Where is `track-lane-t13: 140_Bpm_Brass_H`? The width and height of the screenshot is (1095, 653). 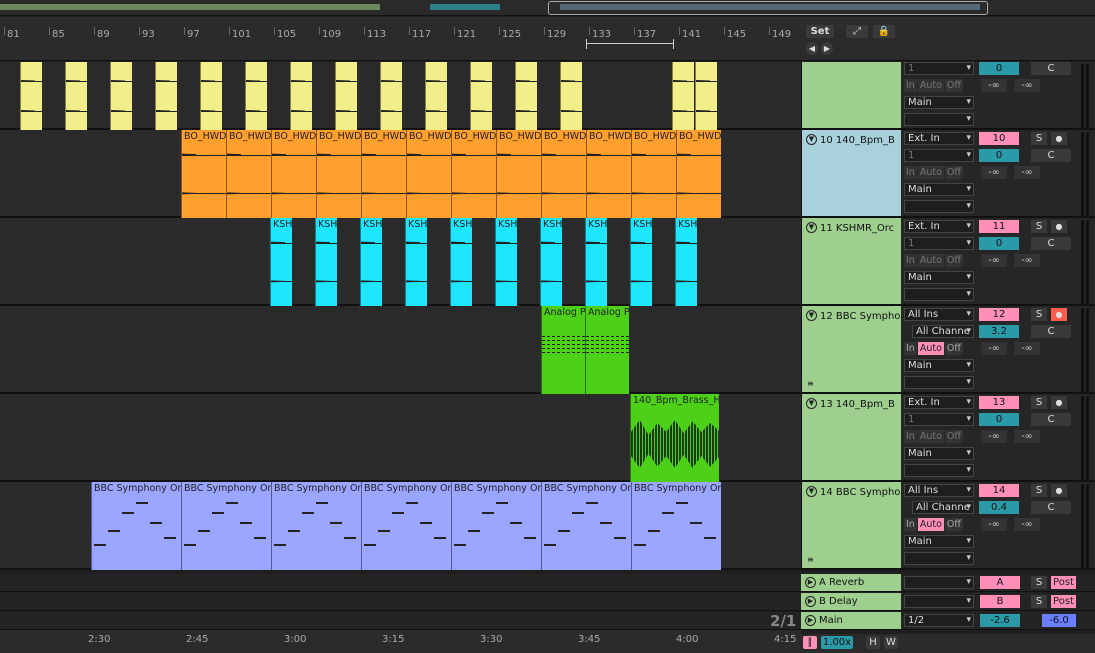 track-lane-t13: 140_Bpm_Brass_H is located at coordinates (400, 438).